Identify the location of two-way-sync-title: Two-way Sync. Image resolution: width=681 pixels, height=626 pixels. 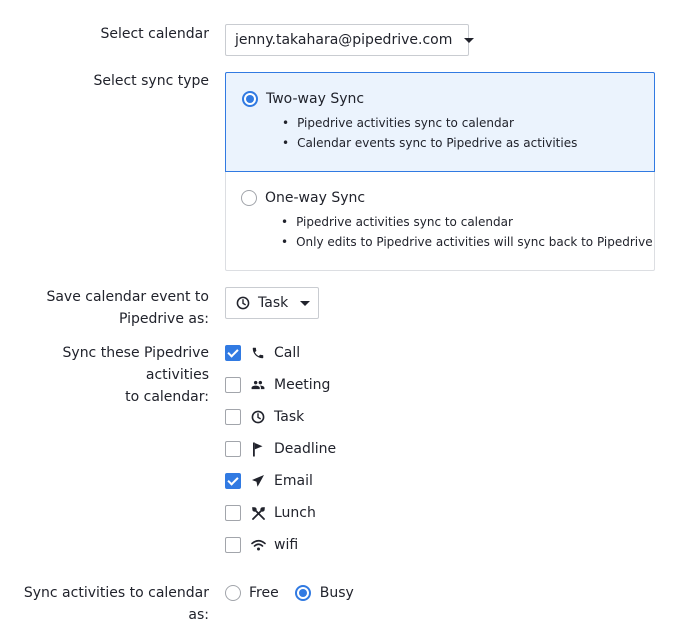
(315, 99).